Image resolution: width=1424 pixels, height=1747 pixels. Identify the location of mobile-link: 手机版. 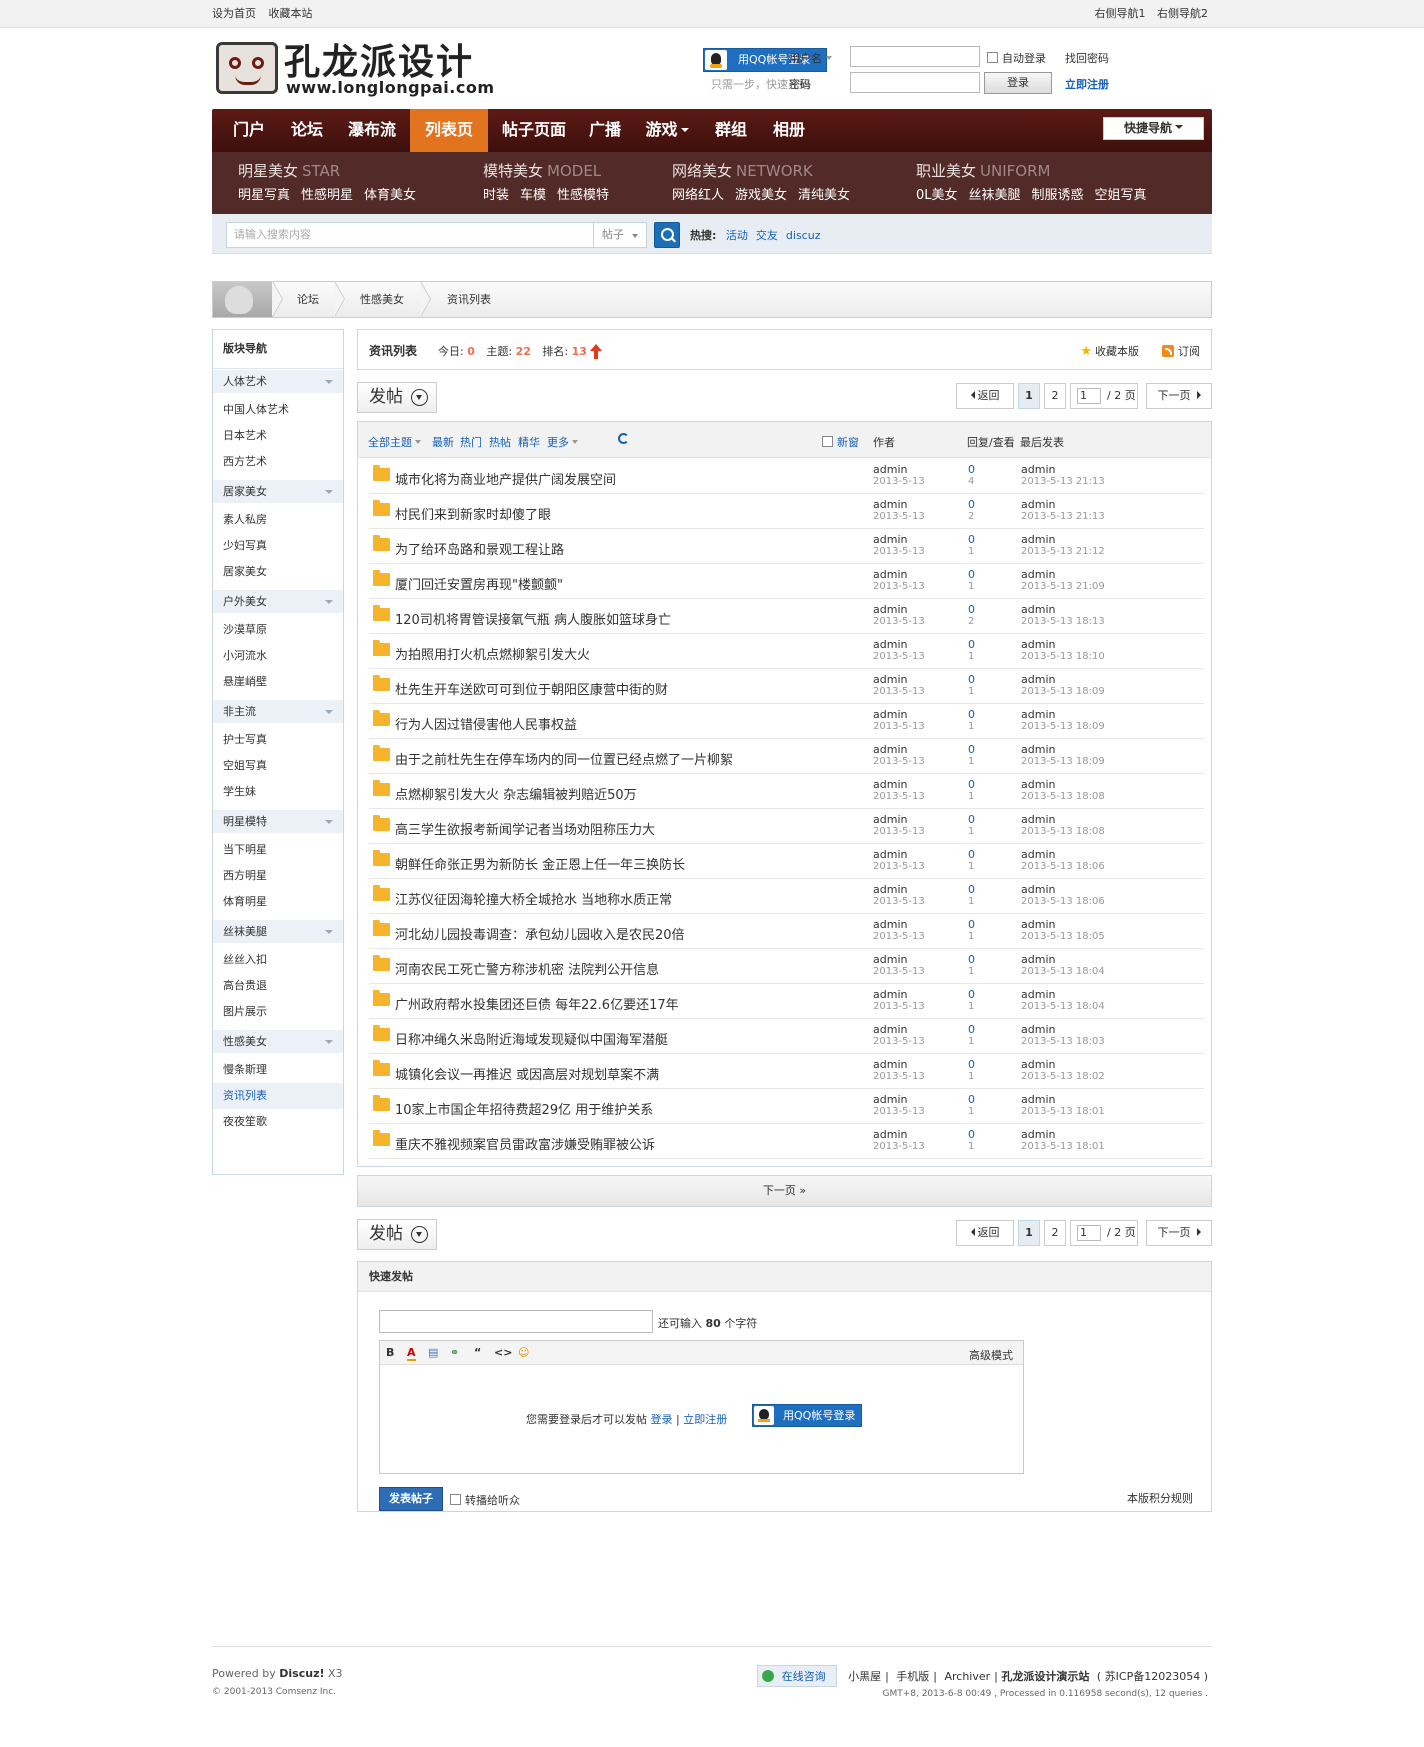
(912, 1676).